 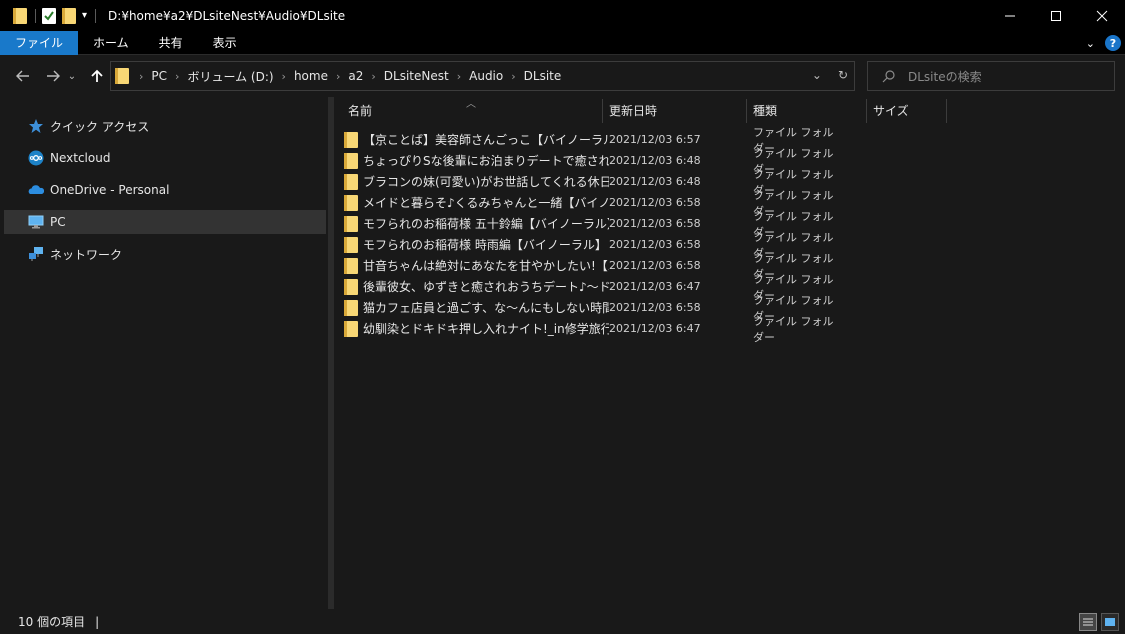 I want to click on sidebar-item-onedrive: OneDrive - Personal, so click(x=165, y=190).